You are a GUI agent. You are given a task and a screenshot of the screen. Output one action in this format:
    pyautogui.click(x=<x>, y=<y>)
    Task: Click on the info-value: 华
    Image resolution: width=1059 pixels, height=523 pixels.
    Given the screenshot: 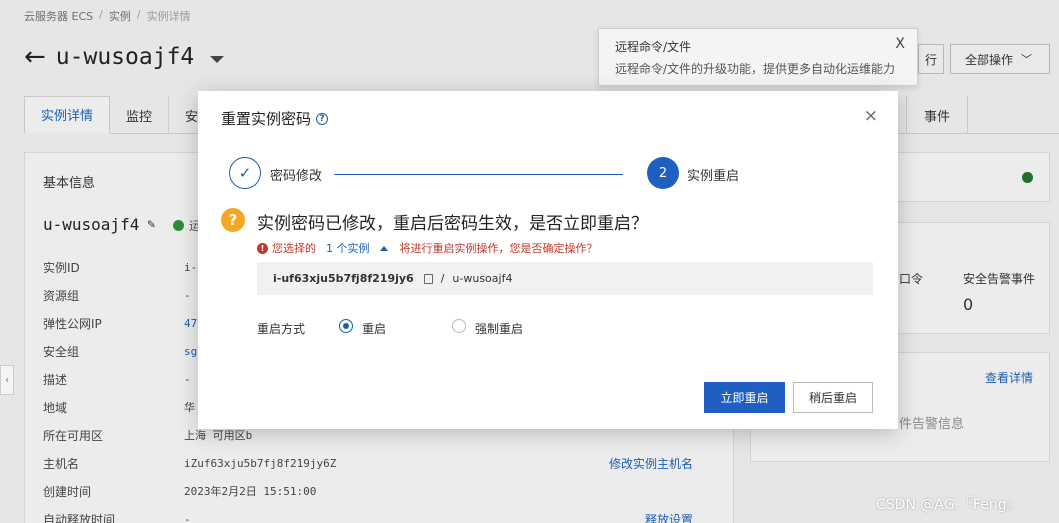 What is the action you would take?
    pyautogui.click(x=189, y=407)
    